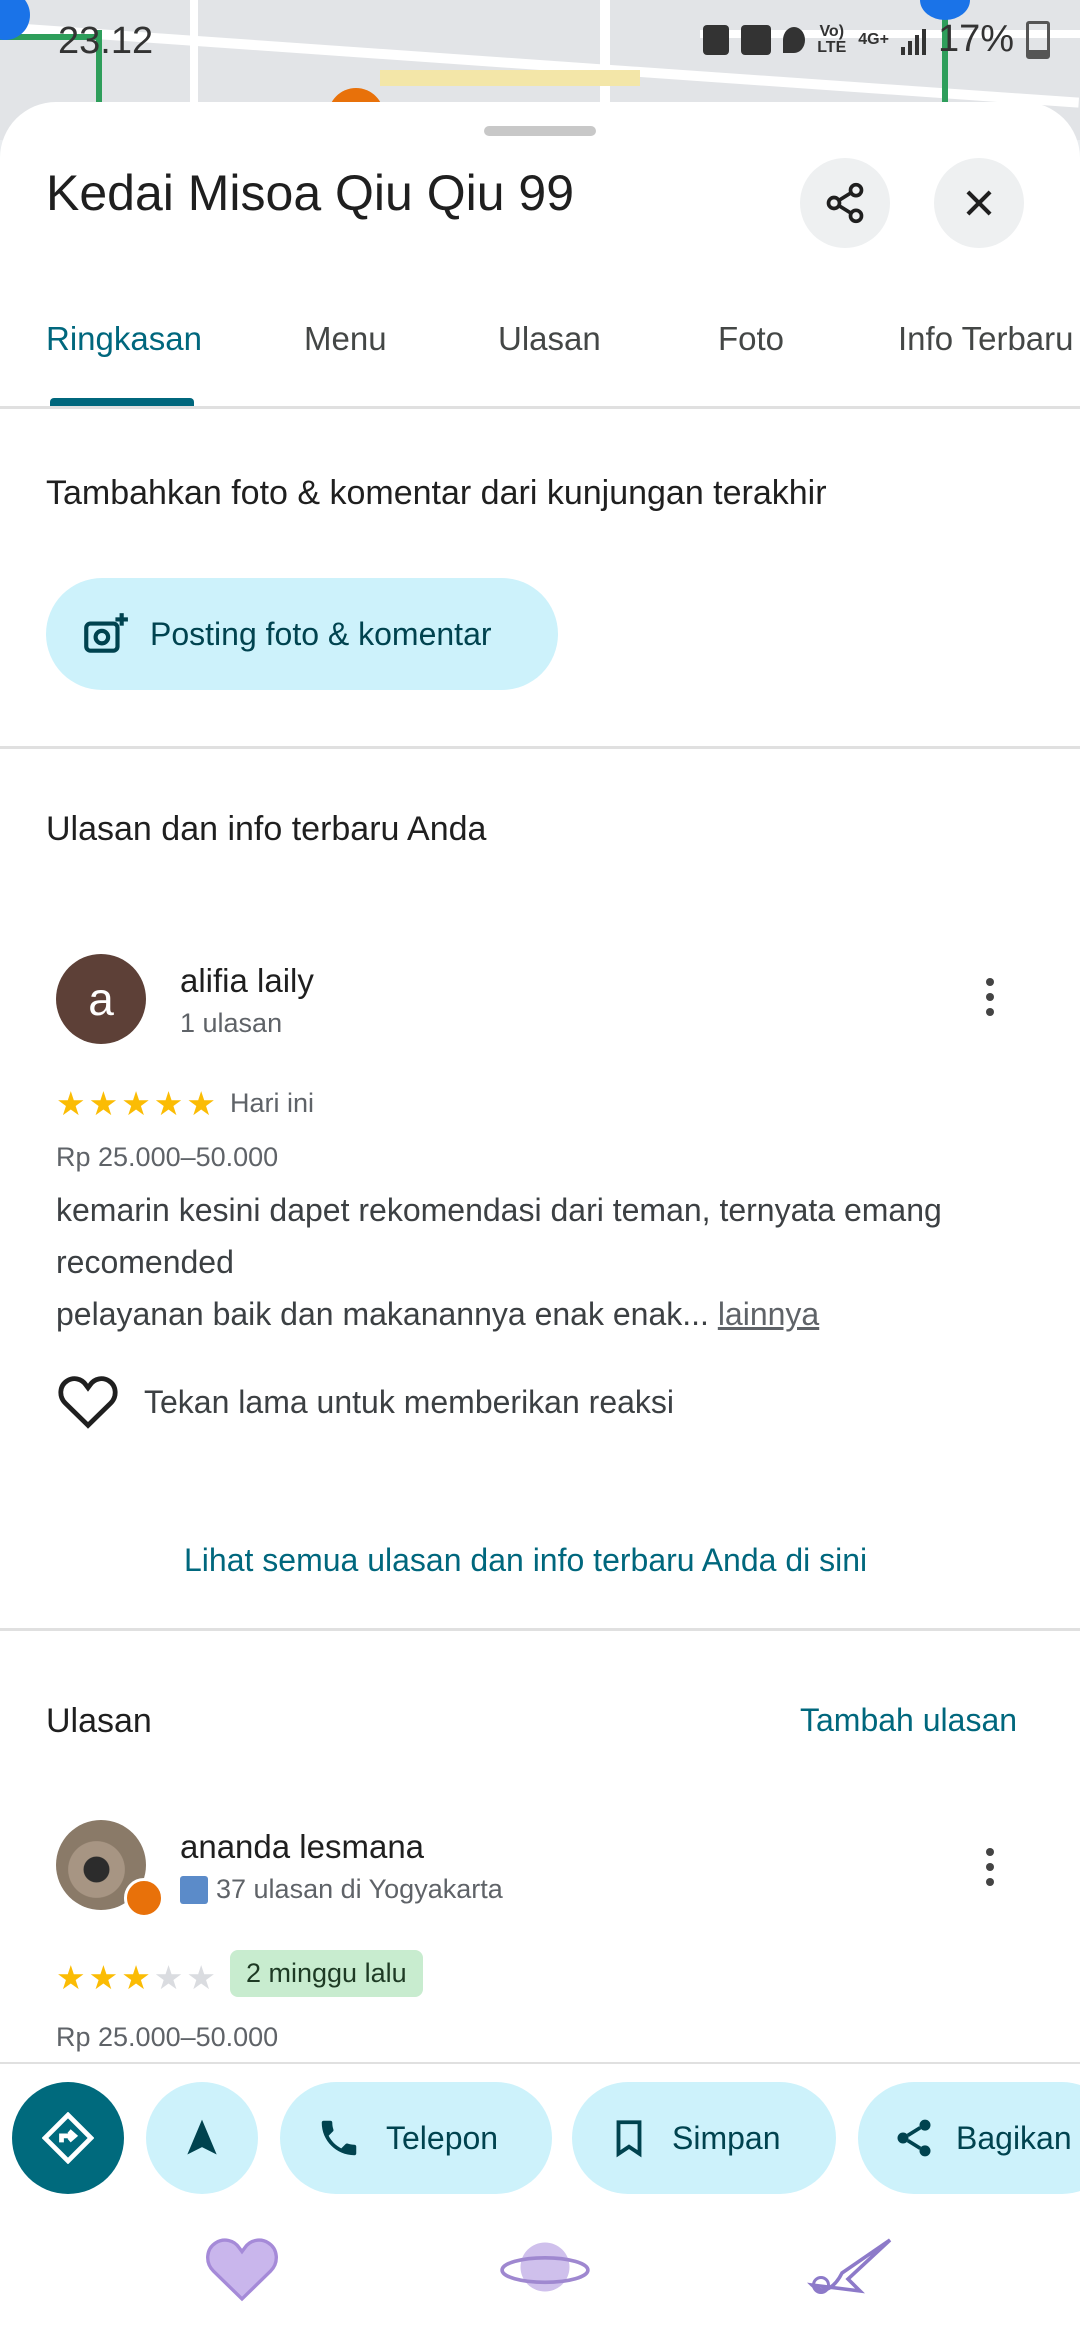 The height and width of the screenshot is (2340, 1080). What do you see at coordinates (122, 402) in the screenshot?
I see `active-tab-indicator` at bounding box center [122, 402].